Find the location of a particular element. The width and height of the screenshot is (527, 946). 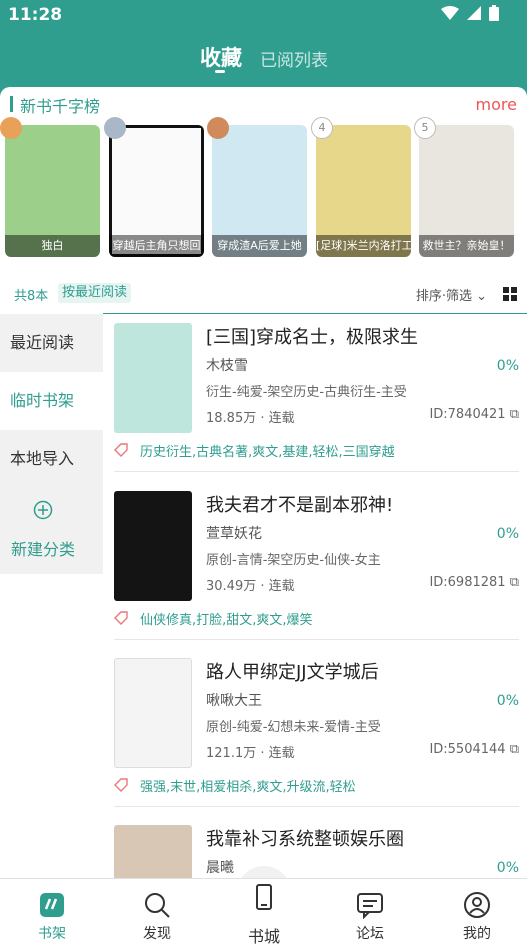

user-icon is located at coordinates (477, 905).